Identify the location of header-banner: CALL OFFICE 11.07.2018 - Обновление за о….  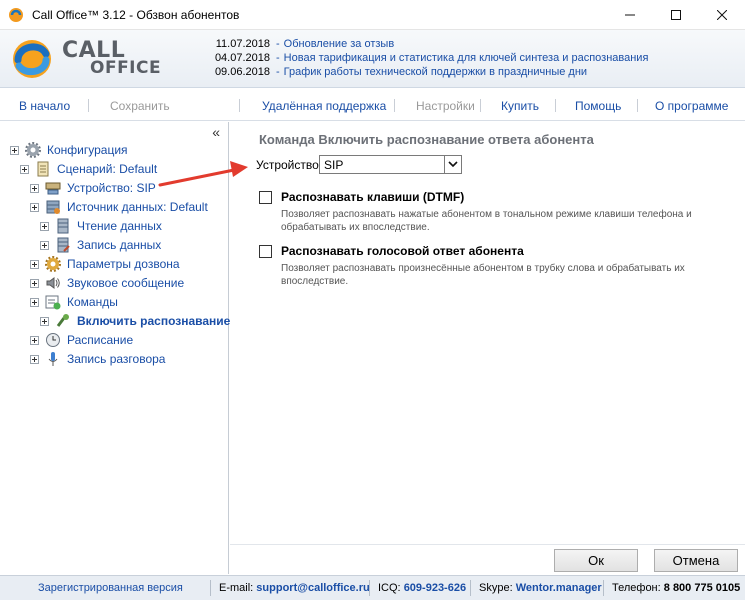
(372, 59).